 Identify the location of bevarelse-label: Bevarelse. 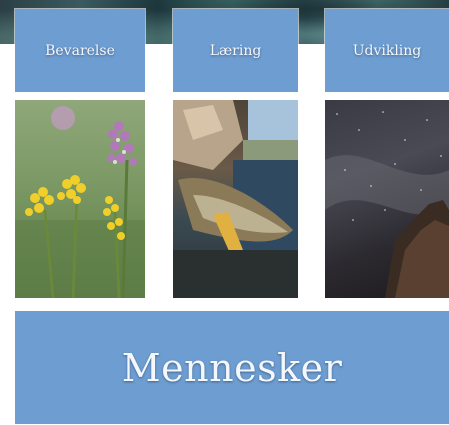
(80, 50).